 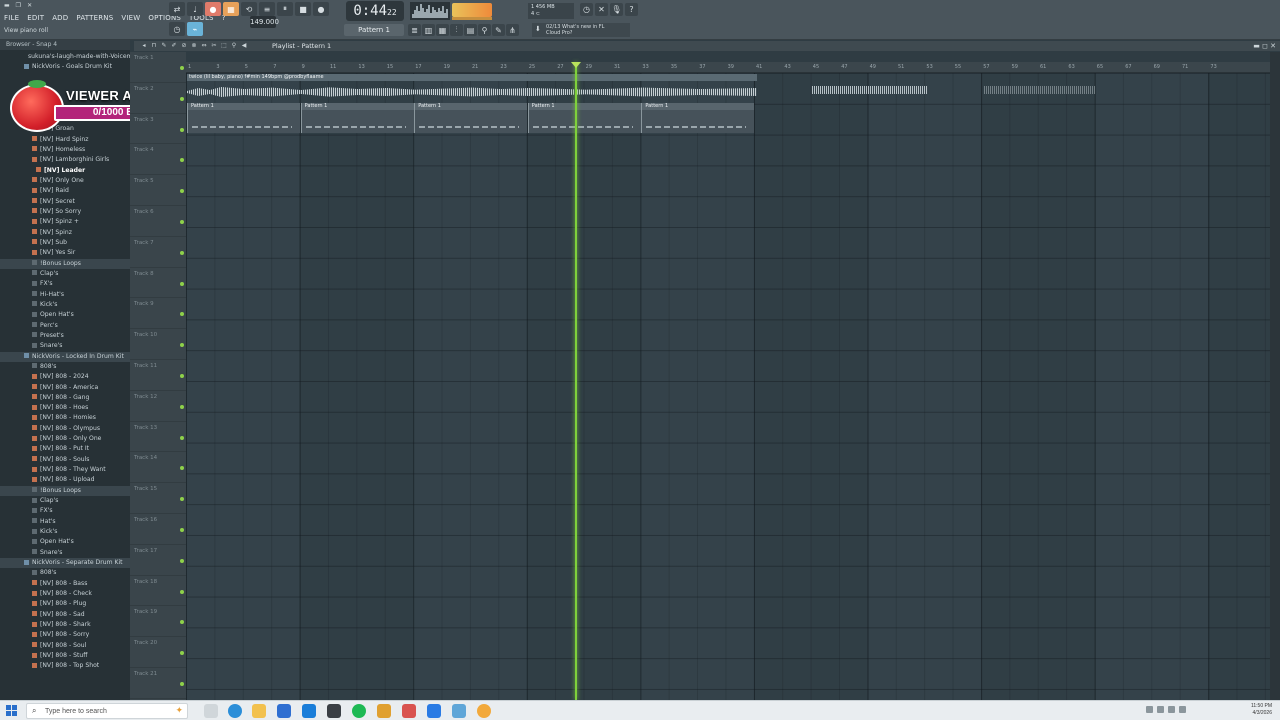 I want to click on pattern-selector: Pattern 1, so click(x=374, y=30).